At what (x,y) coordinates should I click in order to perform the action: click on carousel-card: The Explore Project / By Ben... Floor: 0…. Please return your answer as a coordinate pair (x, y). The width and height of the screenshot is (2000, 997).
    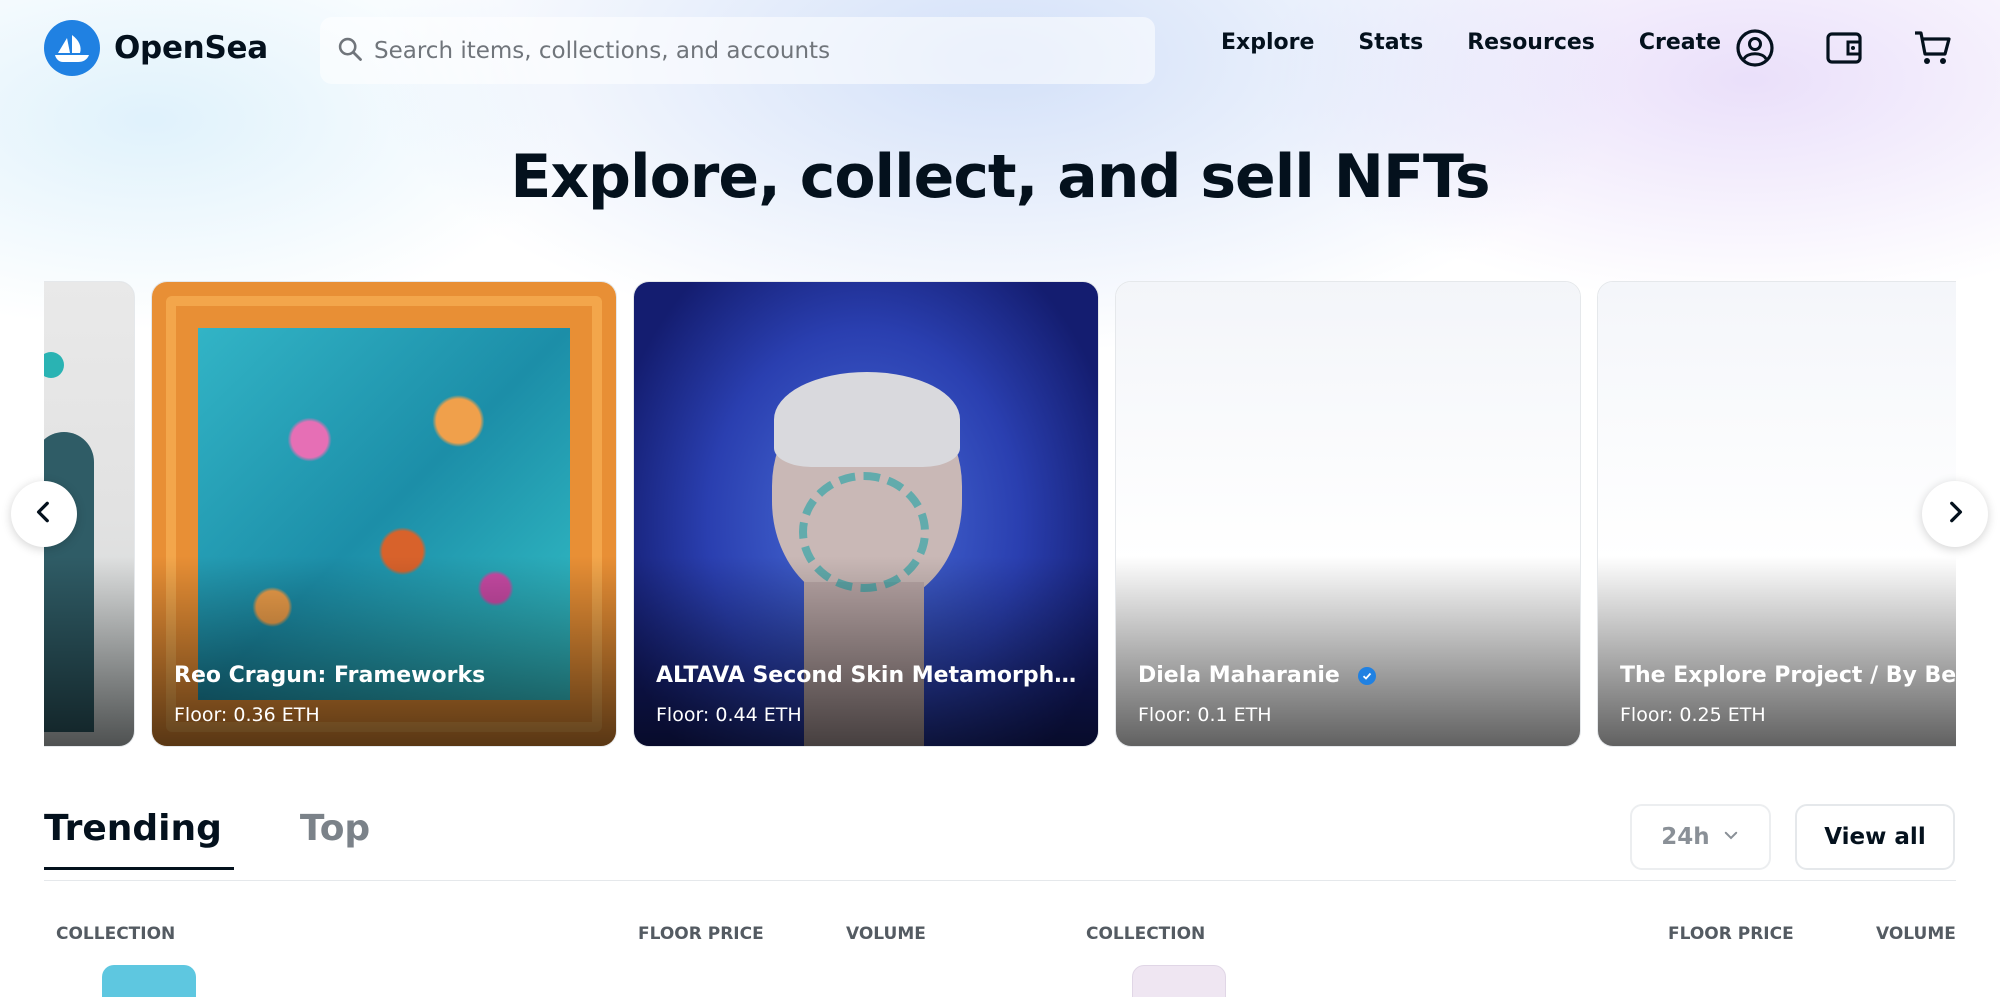
    Looking at the image, I should click on (1776, 514).